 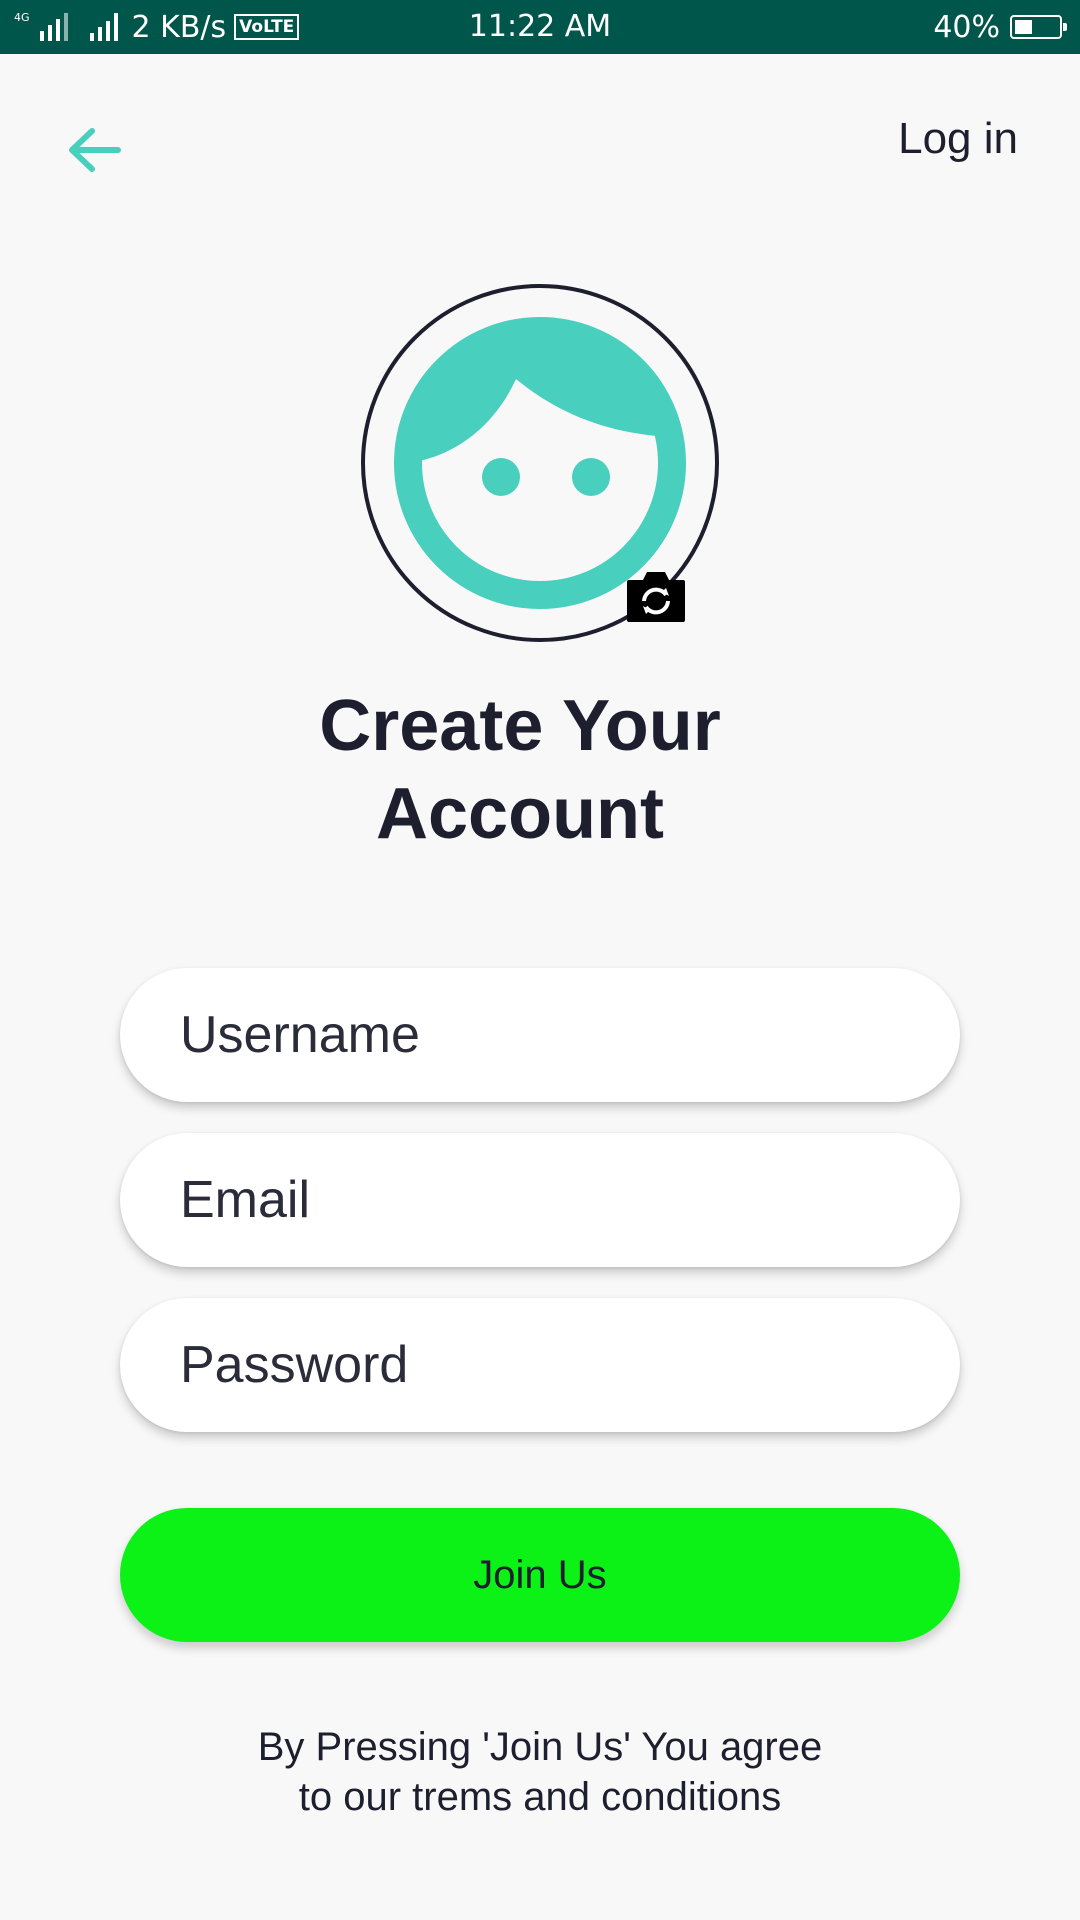 I want to click on page-title-line-1: Create Your, so click(x=520, y=726).